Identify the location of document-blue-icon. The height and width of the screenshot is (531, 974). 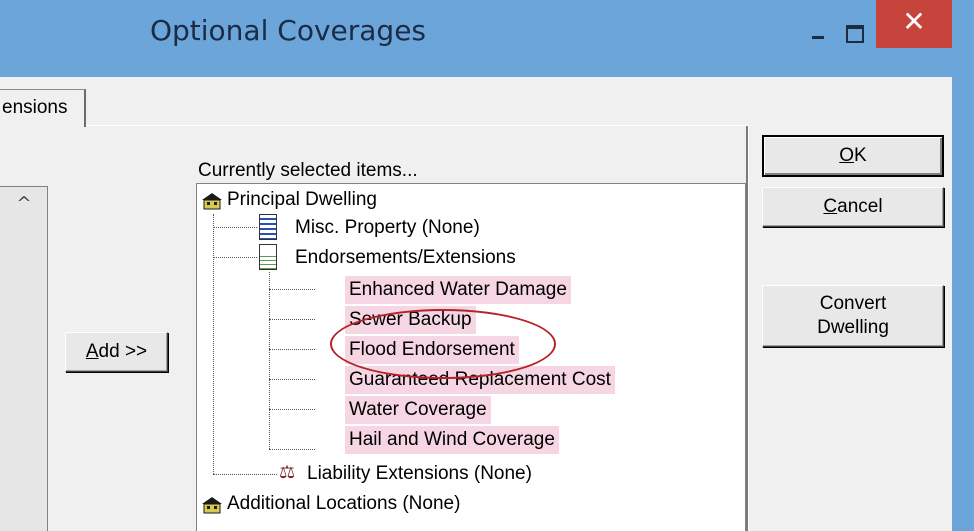
(268, 227).